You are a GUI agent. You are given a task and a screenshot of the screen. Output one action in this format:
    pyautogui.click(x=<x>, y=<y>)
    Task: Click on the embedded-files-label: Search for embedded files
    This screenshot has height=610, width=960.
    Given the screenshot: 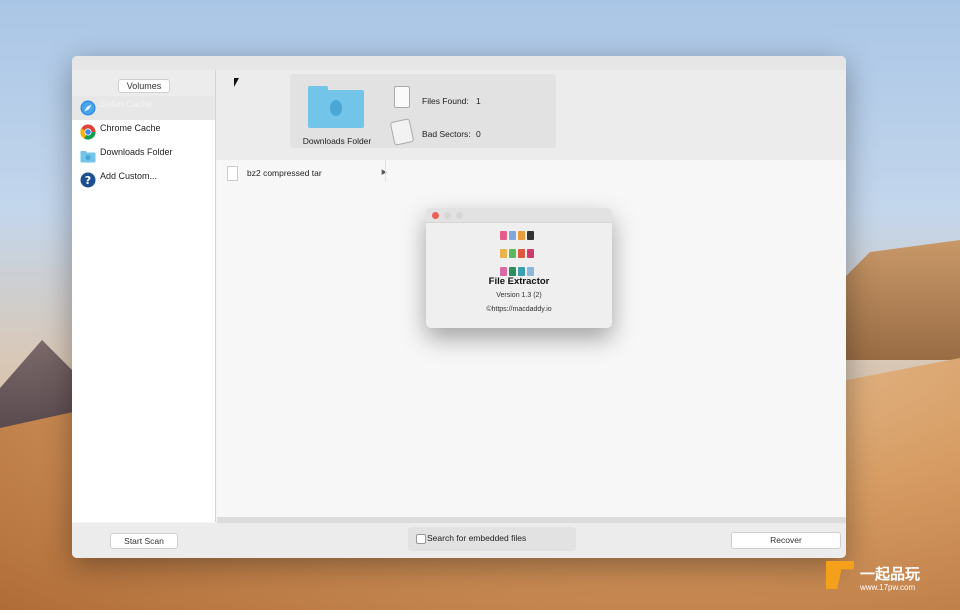 What is the action you would take?
    pyautogui.click(x=477, y=538)
    